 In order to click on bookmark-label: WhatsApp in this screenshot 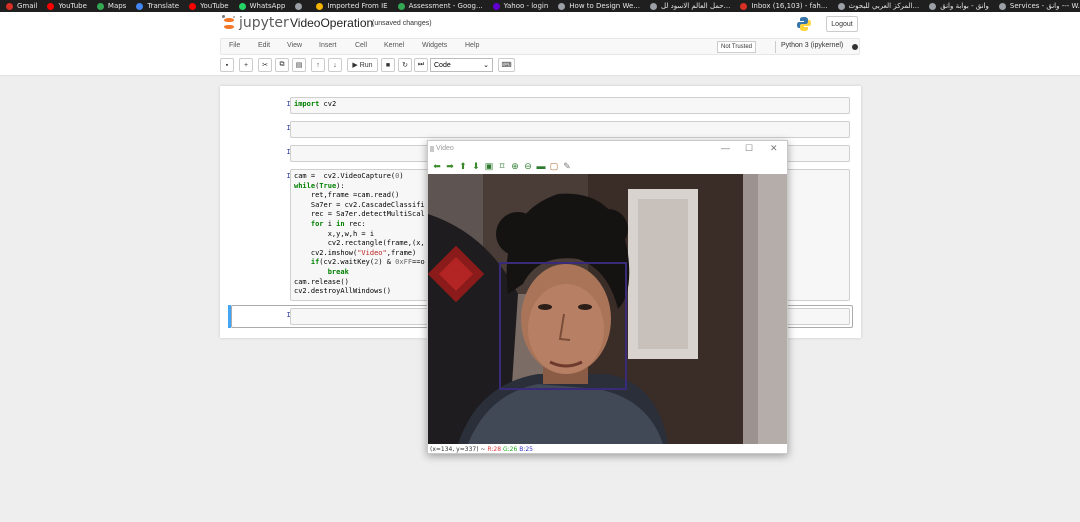, I will do `click(267, 6)`.